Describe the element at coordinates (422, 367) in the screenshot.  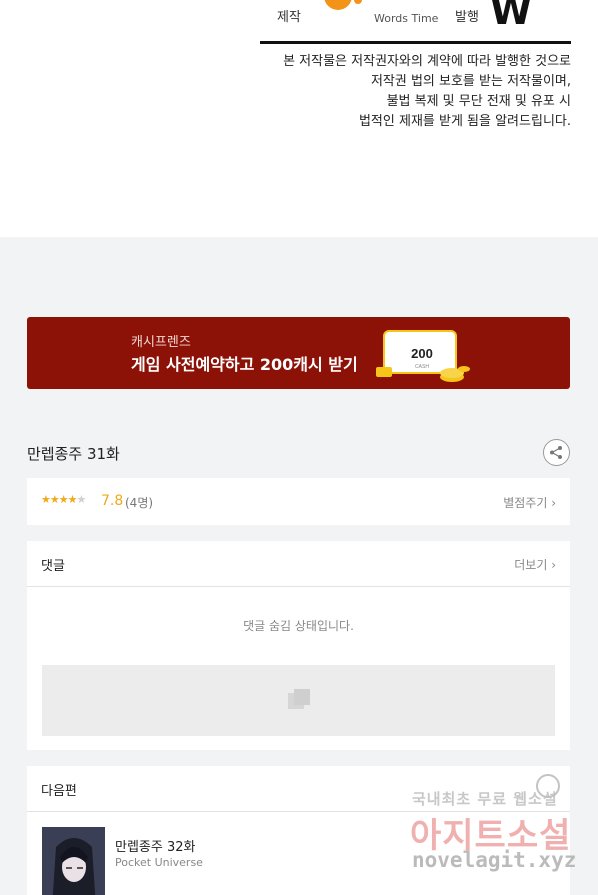
I see `cash-unit: CASH` at that location.